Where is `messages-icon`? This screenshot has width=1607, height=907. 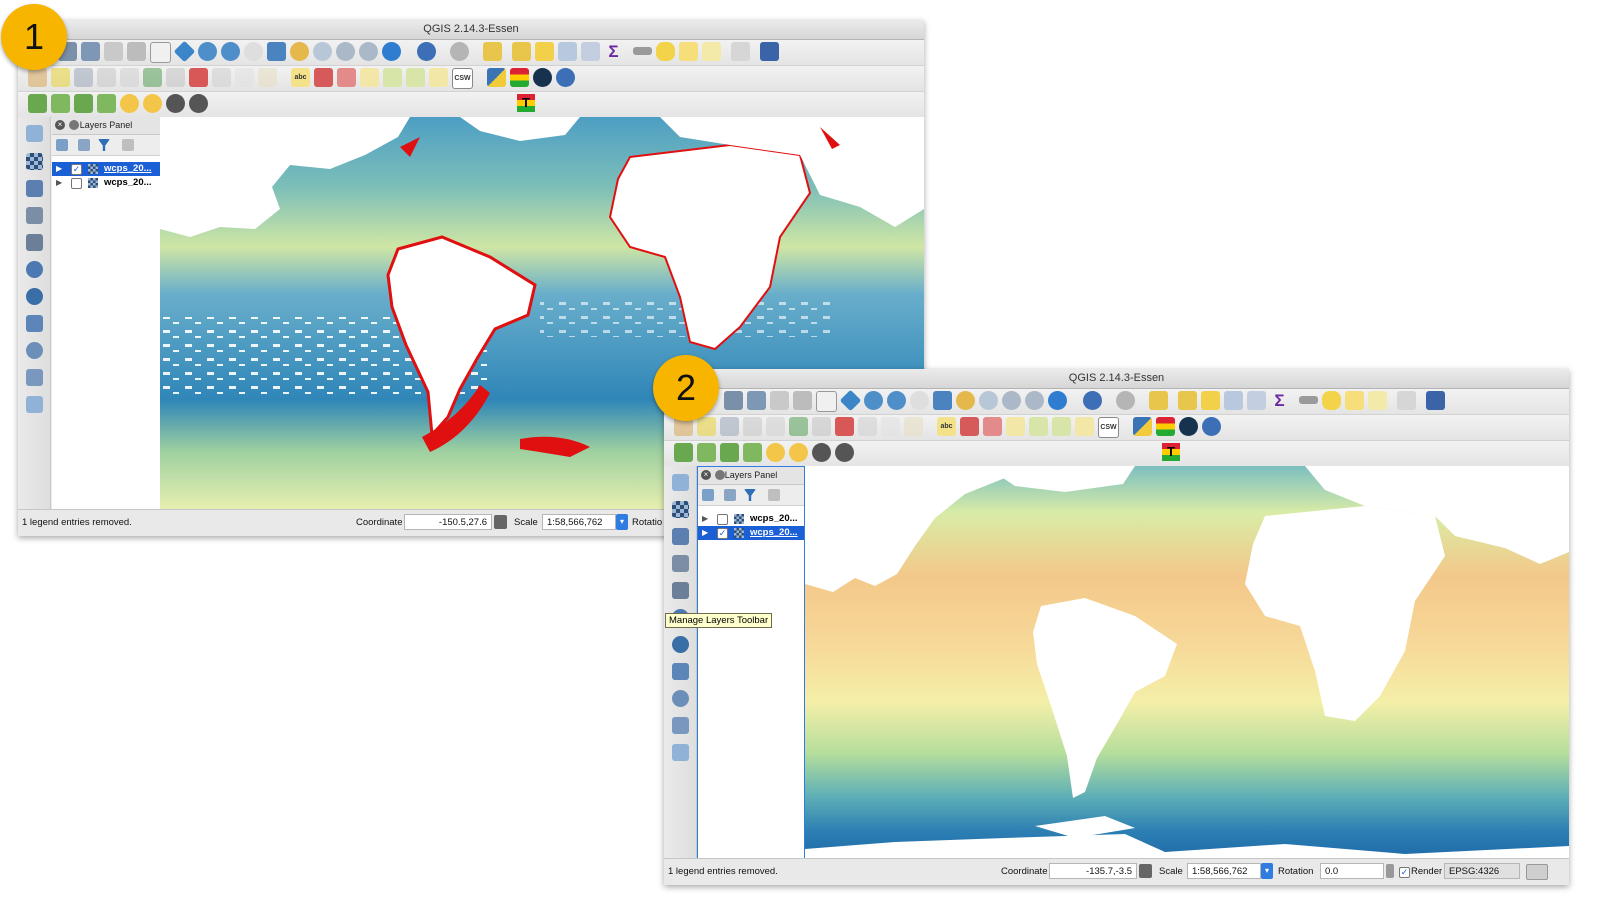
messages-icon is located at coordinates (1537, 872).